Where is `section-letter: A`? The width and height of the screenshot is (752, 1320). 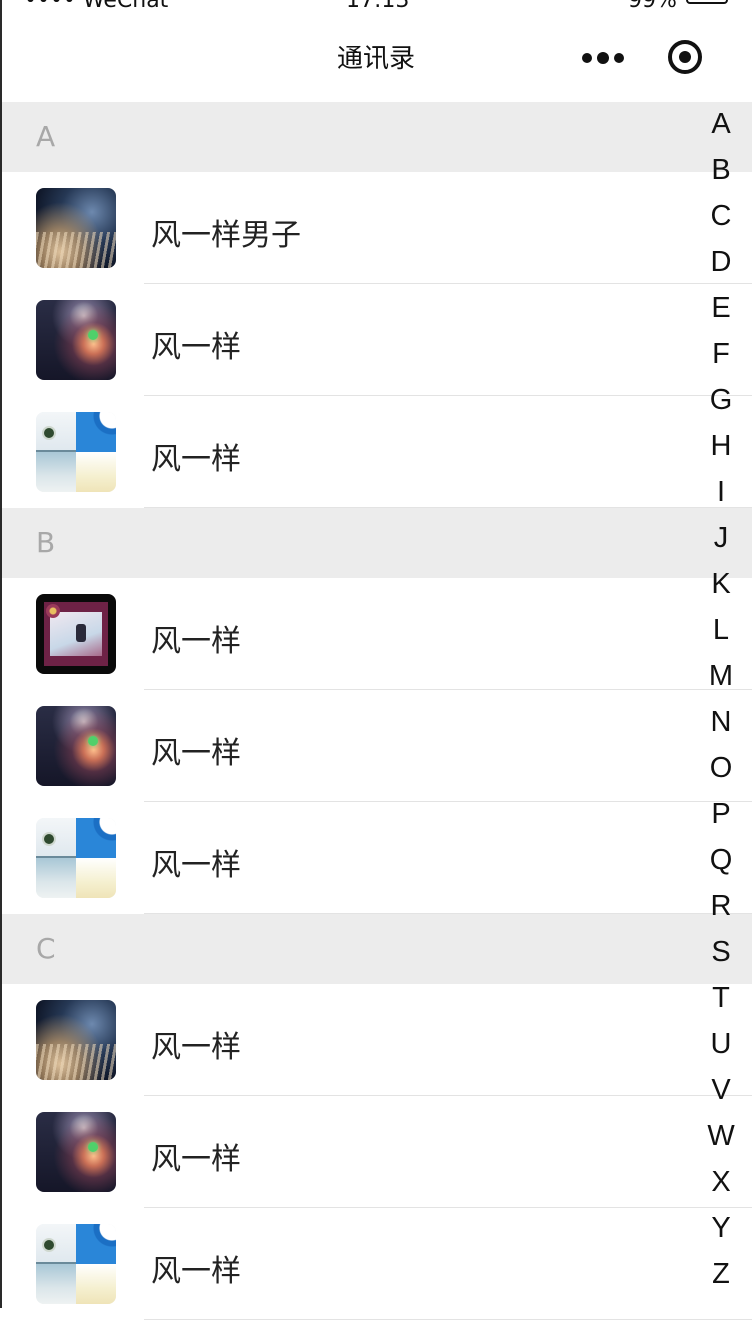 section-letter: A is located at coordinates (46, 136).